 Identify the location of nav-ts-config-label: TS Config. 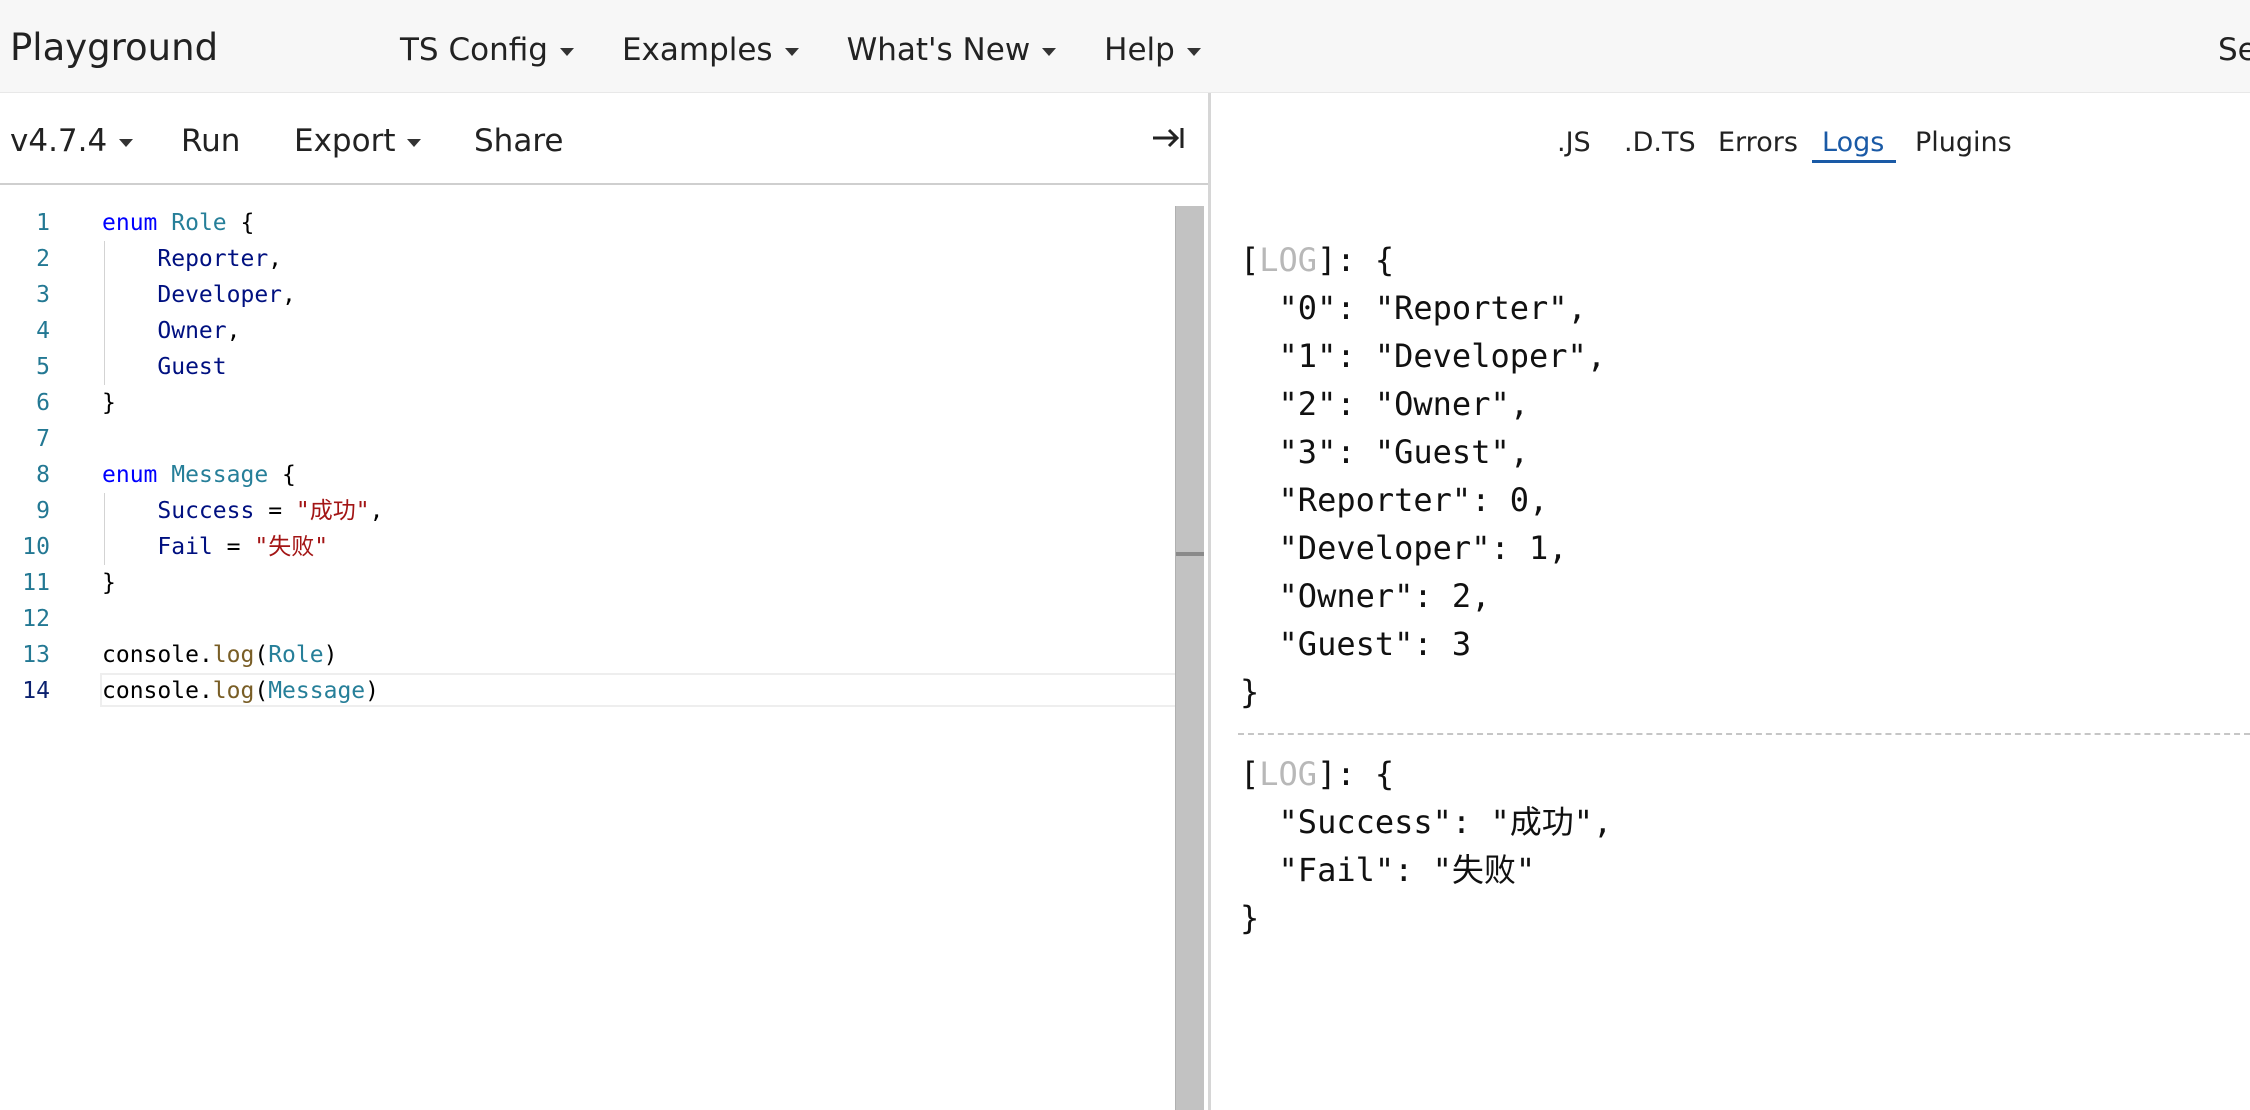
(474, 50).